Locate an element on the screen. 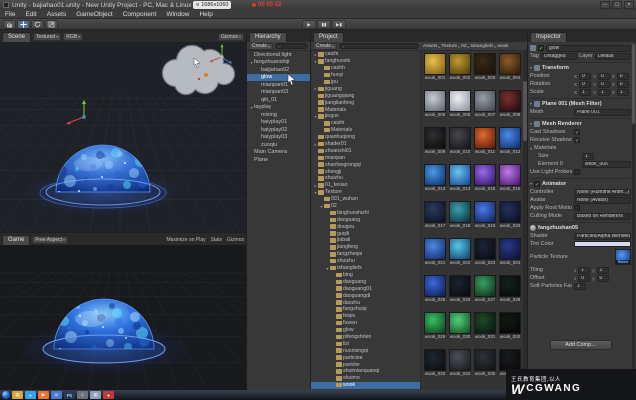  aspect-dropdown: Free Aspect ▾ is located at coordinates (50, 239).